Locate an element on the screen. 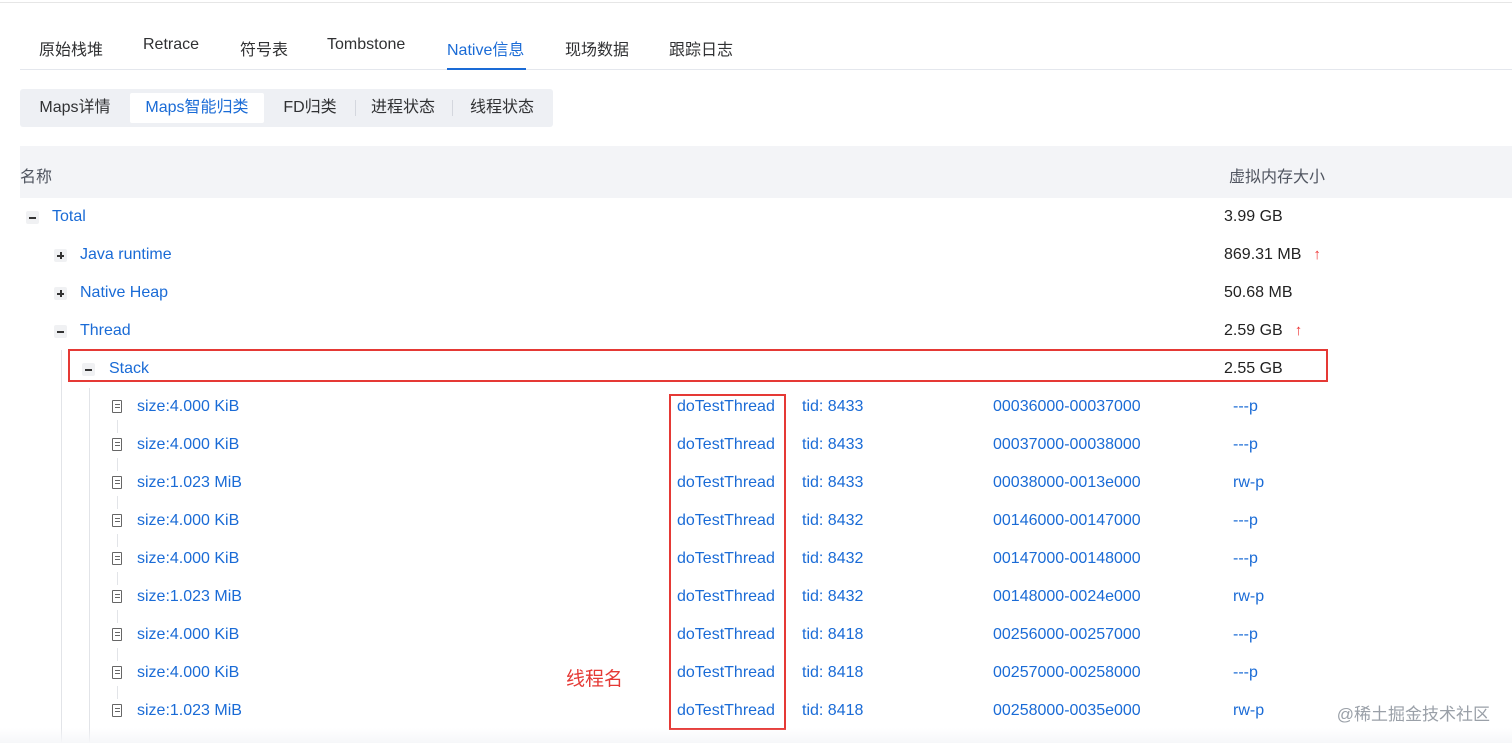 The height and width of the screenshot is (743, 1512). entry-address-range: 00037000-00038000 is located at coordinates (1067, 445).